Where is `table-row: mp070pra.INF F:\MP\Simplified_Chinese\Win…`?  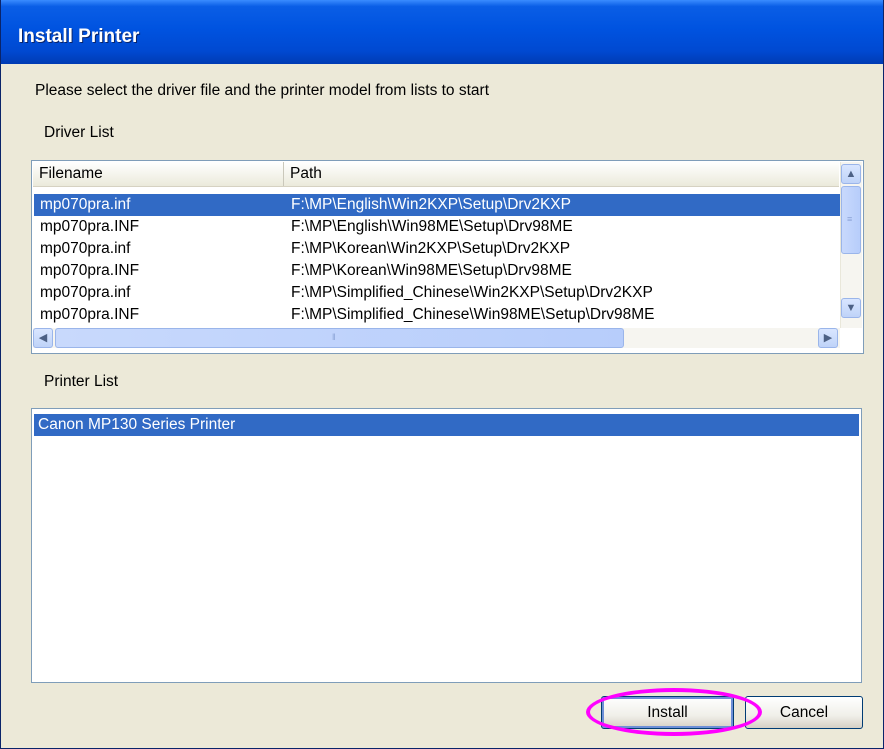 table-row: mp070pra.INF F:\MP\Simplified_Chinese\Win… is located at coordinates (437, 315).